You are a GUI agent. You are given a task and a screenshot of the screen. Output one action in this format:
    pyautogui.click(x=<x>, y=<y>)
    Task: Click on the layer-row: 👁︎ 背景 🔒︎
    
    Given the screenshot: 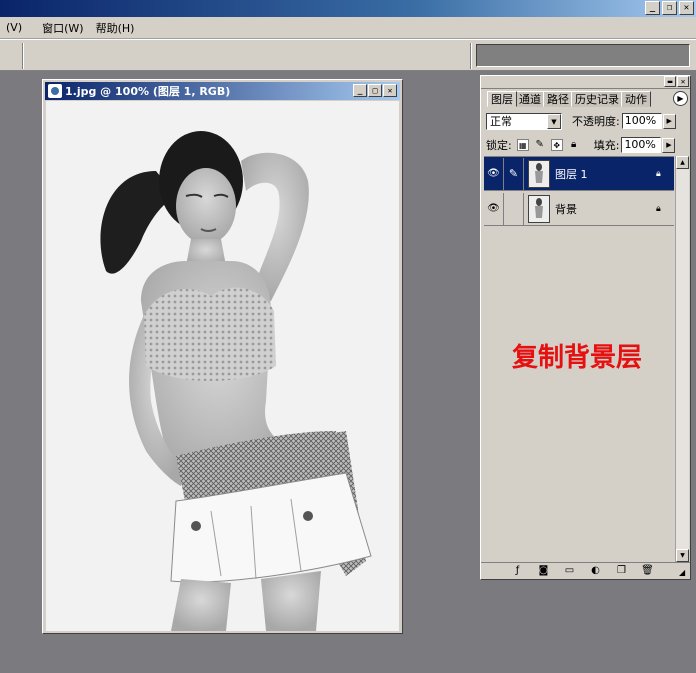 What is the action you would take?
    pyautogui.click(x=579, y=209)
    